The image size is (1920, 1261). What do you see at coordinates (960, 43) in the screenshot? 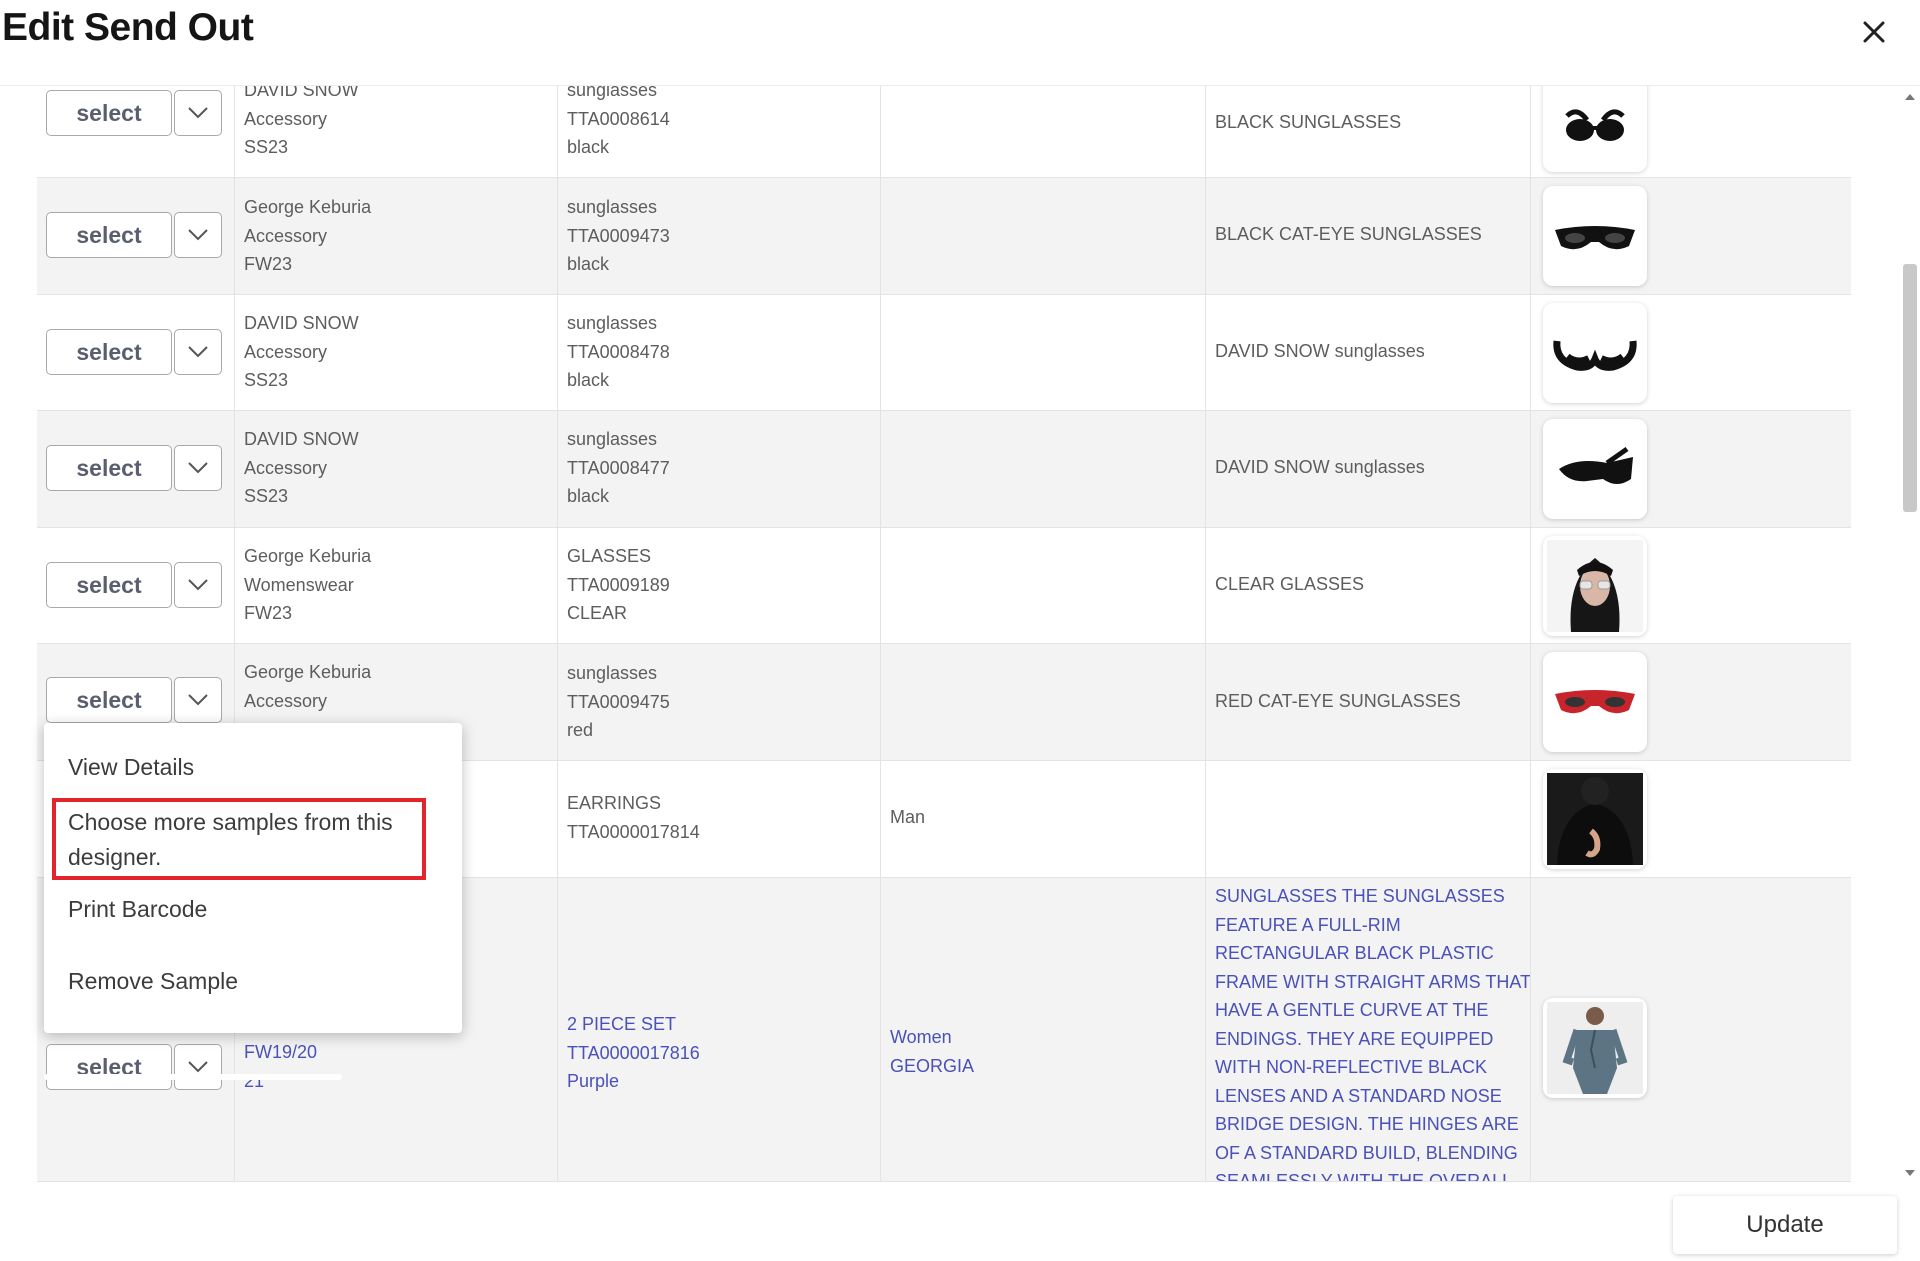
I see `dialog-header: Edit Send Out` at bounding box center [960, 43].